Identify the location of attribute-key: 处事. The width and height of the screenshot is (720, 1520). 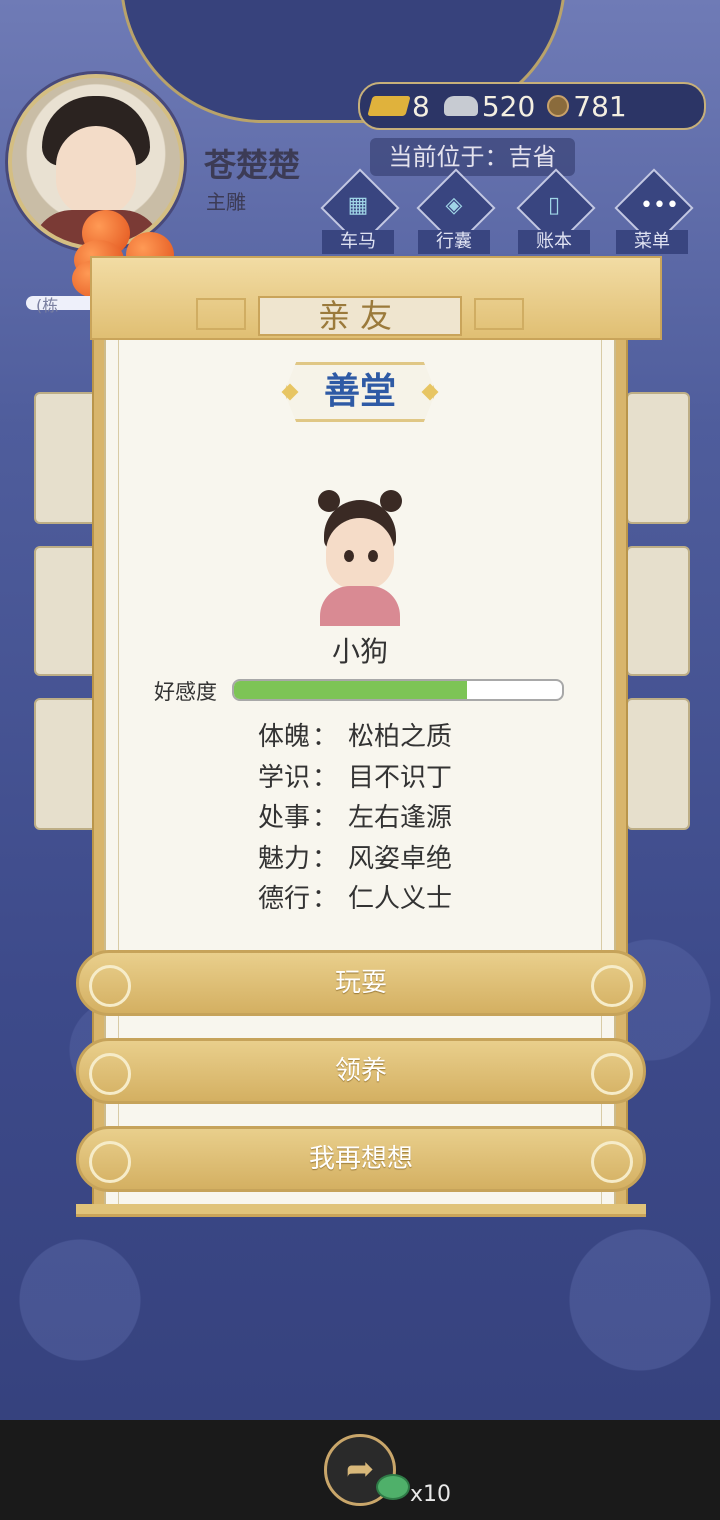
(284, 818).